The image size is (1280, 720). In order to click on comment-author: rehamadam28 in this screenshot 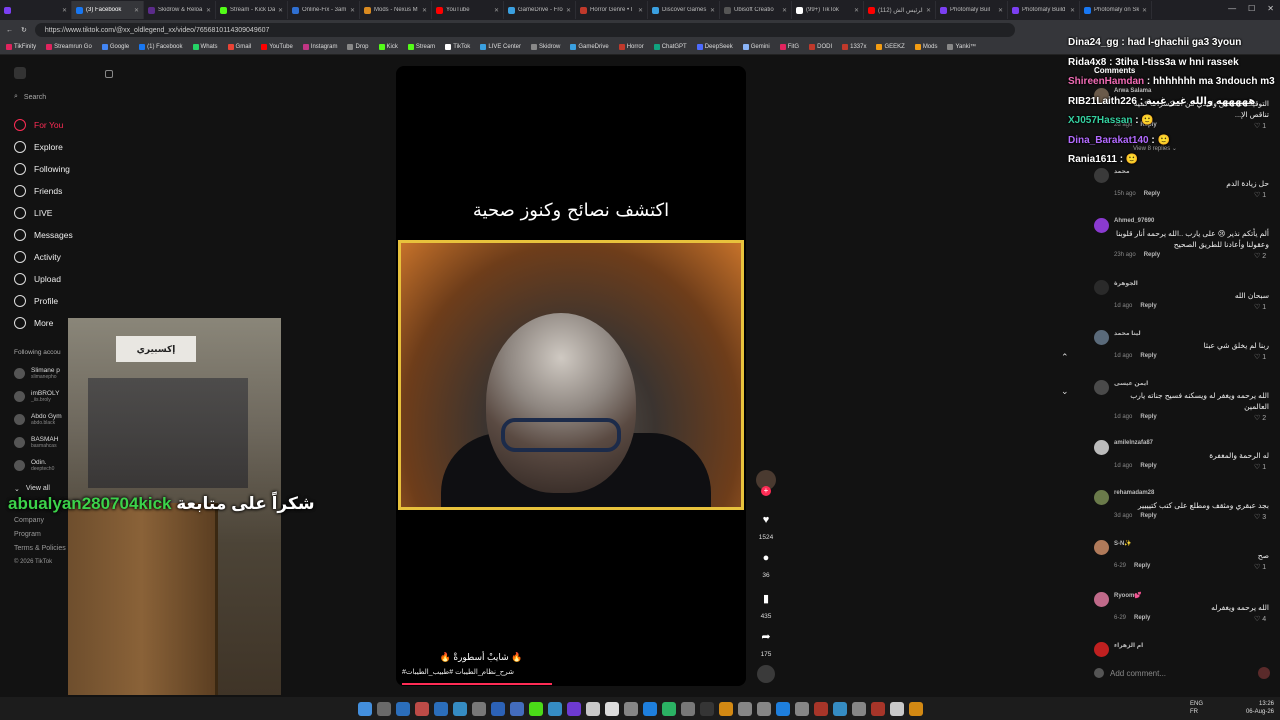, I will do `click(1134, 493)`.